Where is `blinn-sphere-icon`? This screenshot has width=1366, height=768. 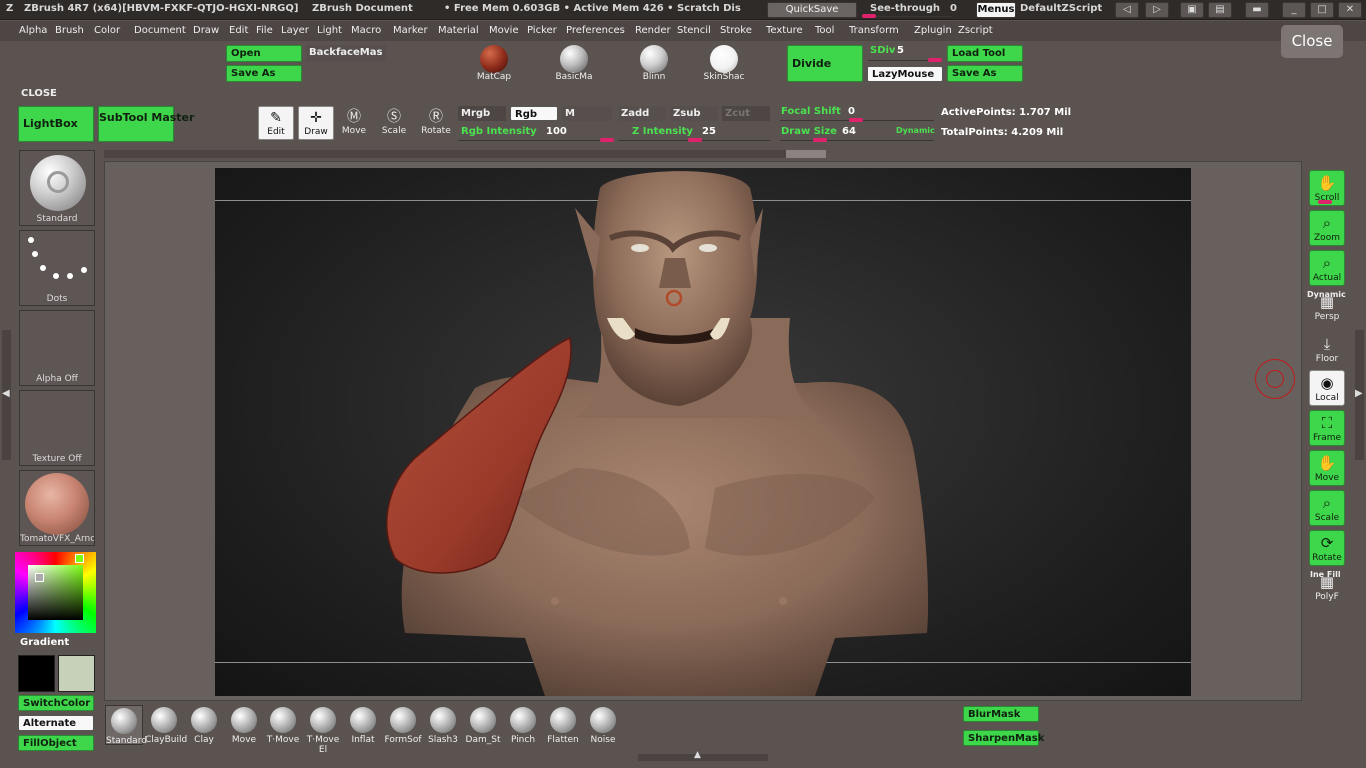 blinn-sphere-icon is located at coordinates (654, 59).